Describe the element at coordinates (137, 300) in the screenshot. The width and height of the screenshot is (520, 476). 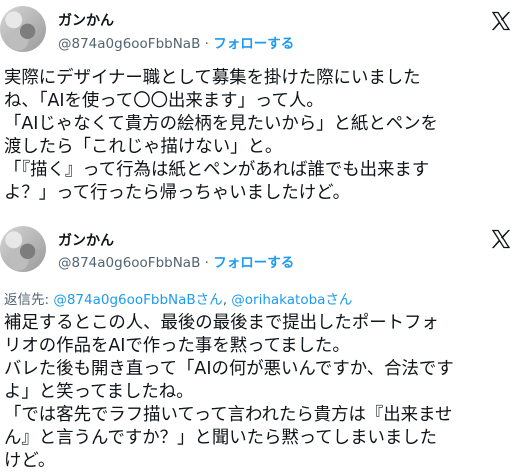
I see `reply-mention-link: @874a0g6ooFbbNaBさん` at that location.